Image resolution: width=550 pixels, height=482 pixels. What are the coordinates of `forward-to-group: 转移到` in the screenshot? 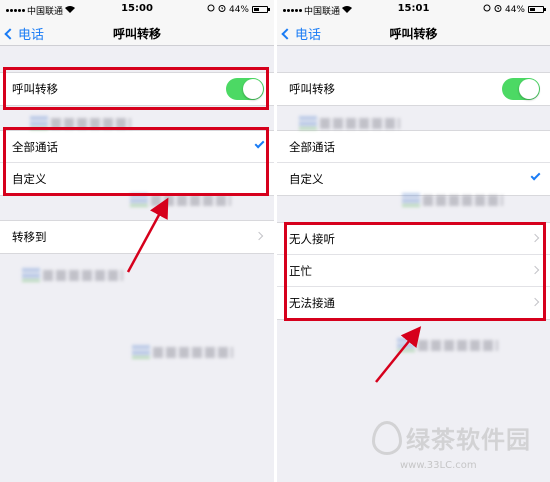 It's located at (137, 237).